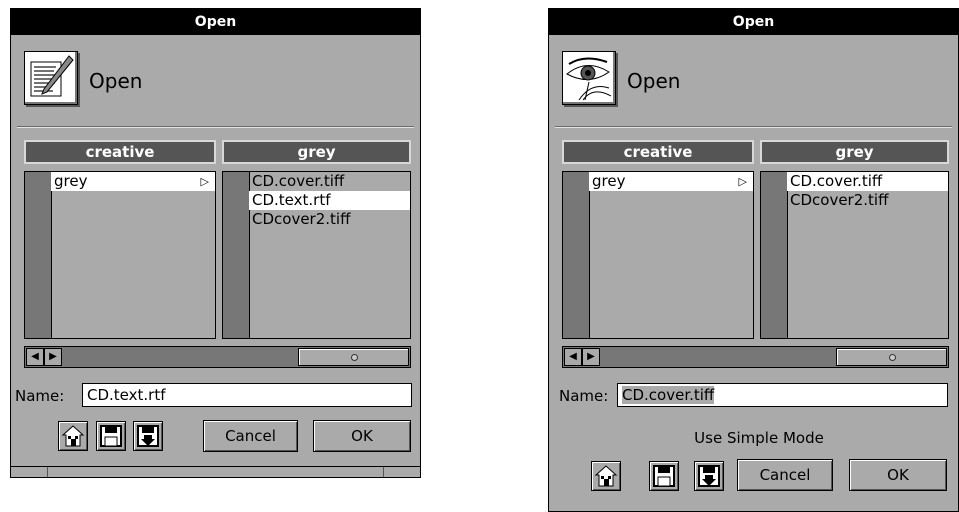 The width and height of the screenshot is (959, 512). Describe the element at coordinates (589, 78) in the screenshot. I see `eye-drawing-icon` at that location.